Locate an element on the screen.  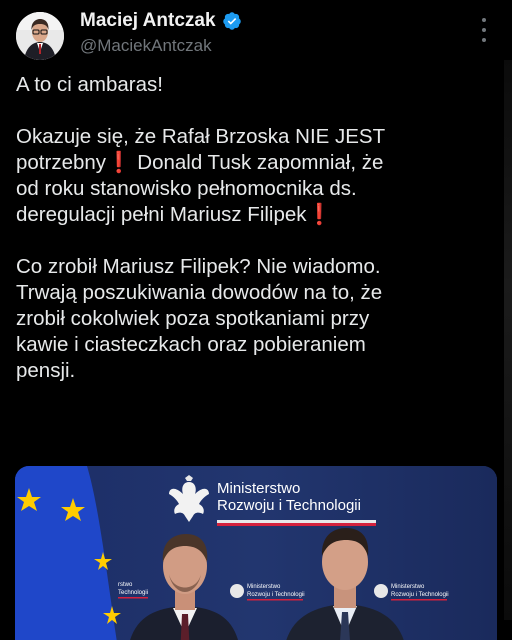
tweet-fragment: deregulacji pełni Mariusz Filipek is located at coordinates (161, 214).